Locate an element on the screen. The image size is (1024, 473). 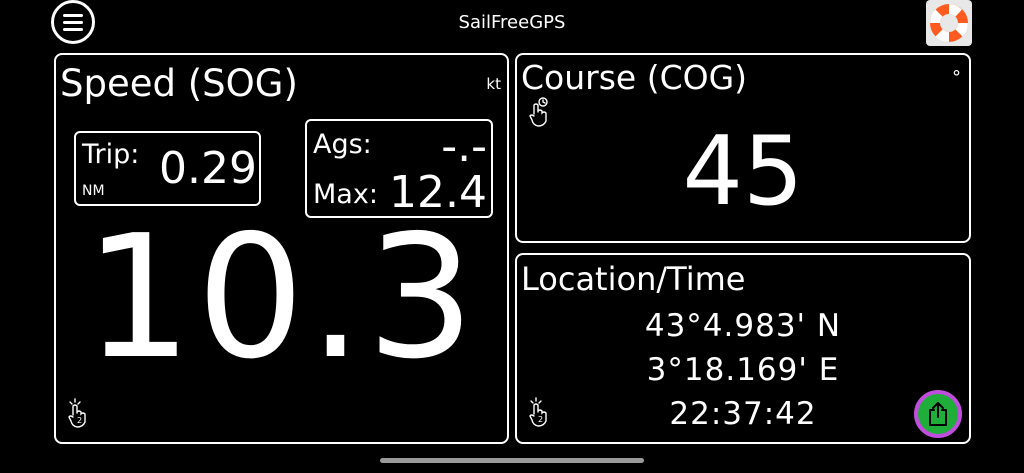
longitude: 3°18.169' E is located at coordinates (743, 370).